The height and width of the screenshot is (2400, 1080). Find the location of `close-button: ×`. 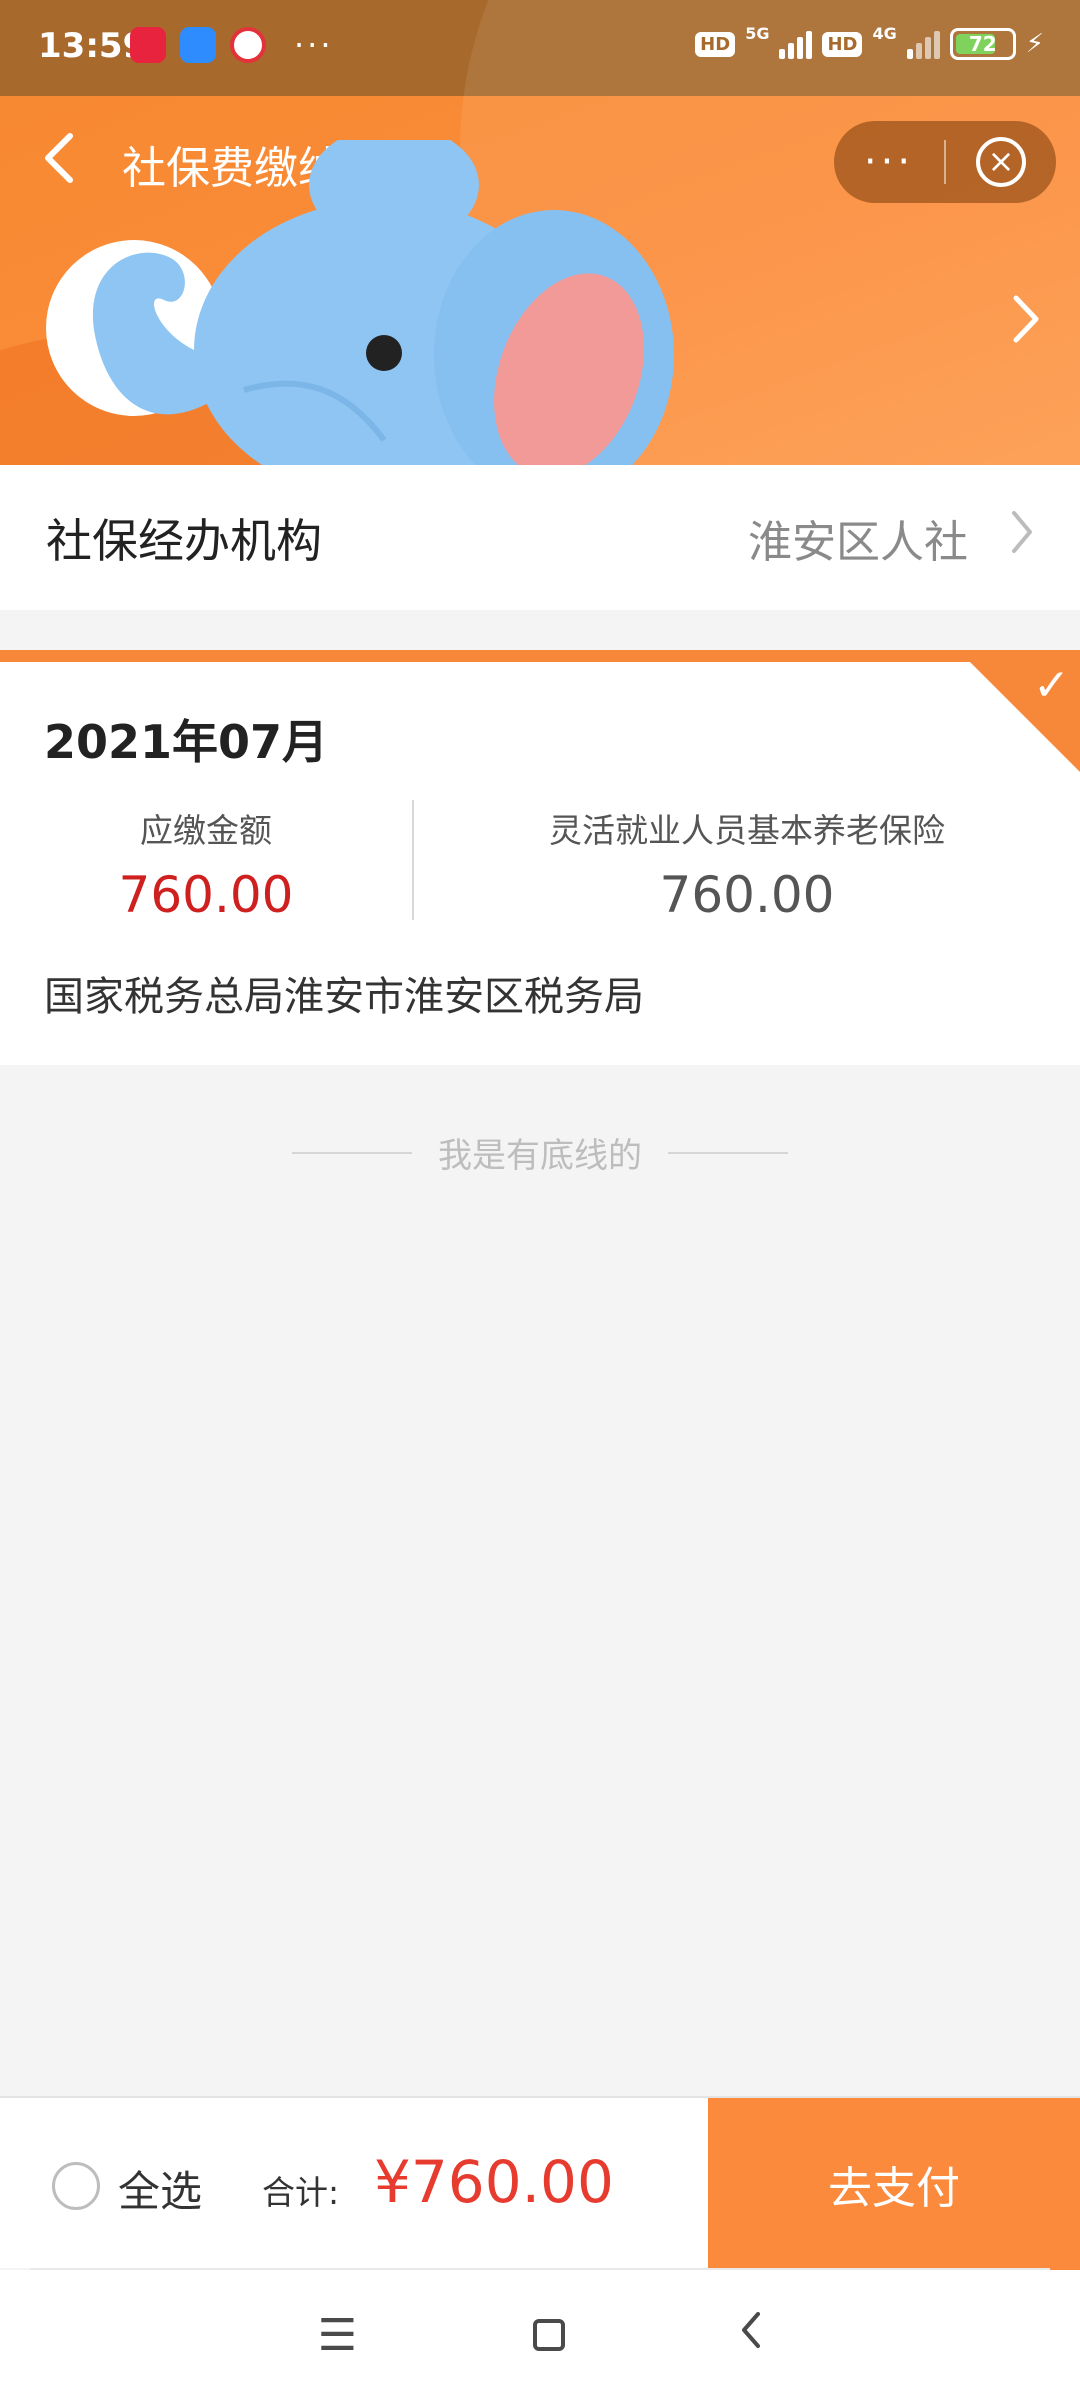

close-button: × is located at coordinates (1001, 162).